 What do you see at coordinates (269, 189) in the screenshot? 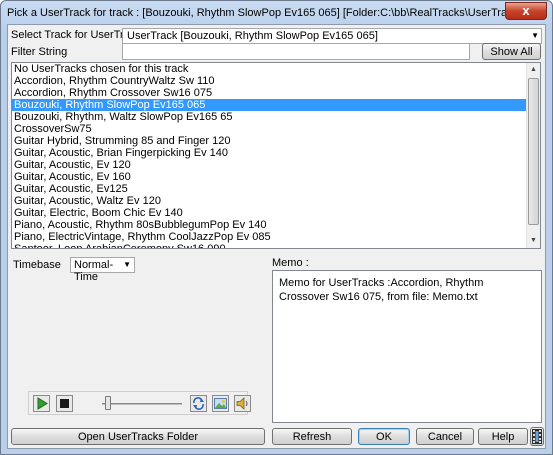
I see `list-item: Guitar, Acoustic, Ev125` at bounding box center [269, 189].